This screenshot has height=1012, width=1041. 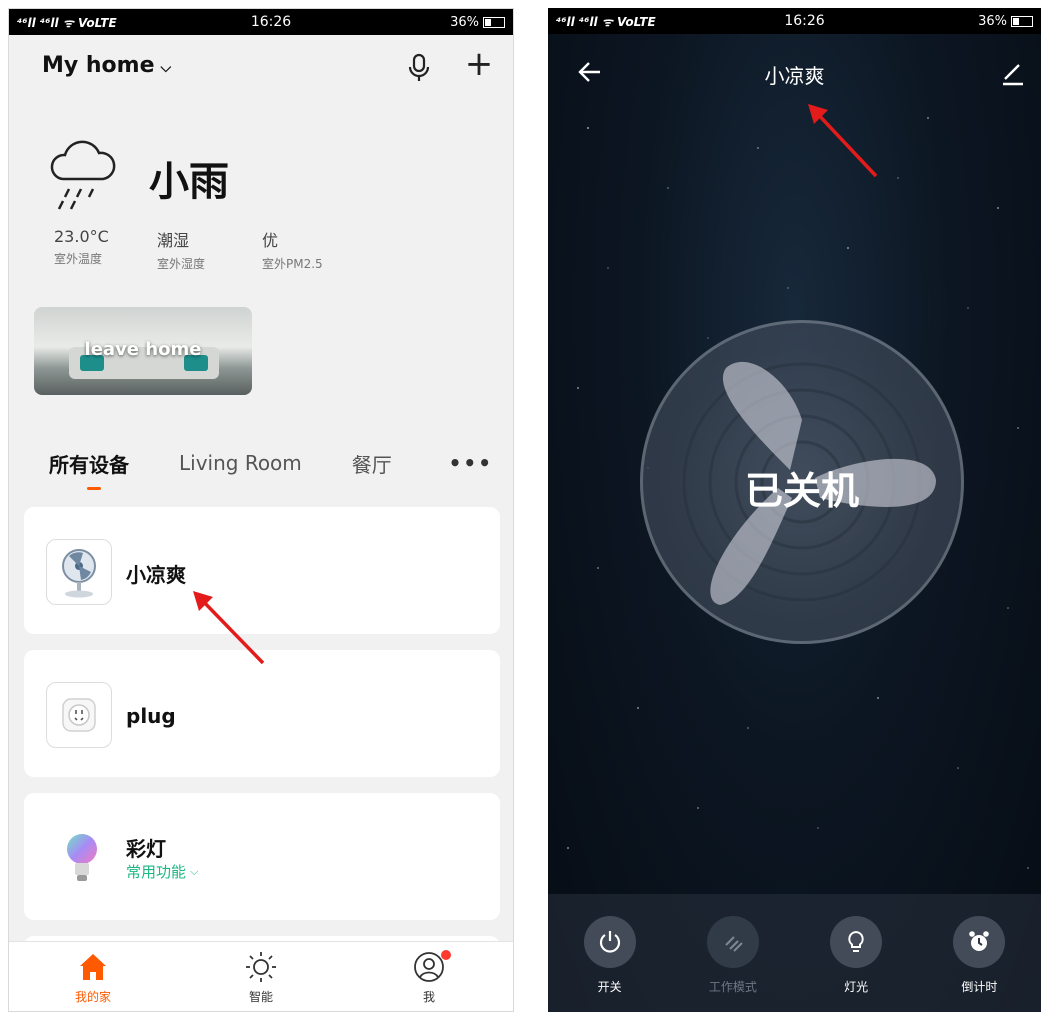 What do you see at coordinates (82, 857) in the screenshot?
I see `color-bulb-icon` at bounding box center [82, 857].